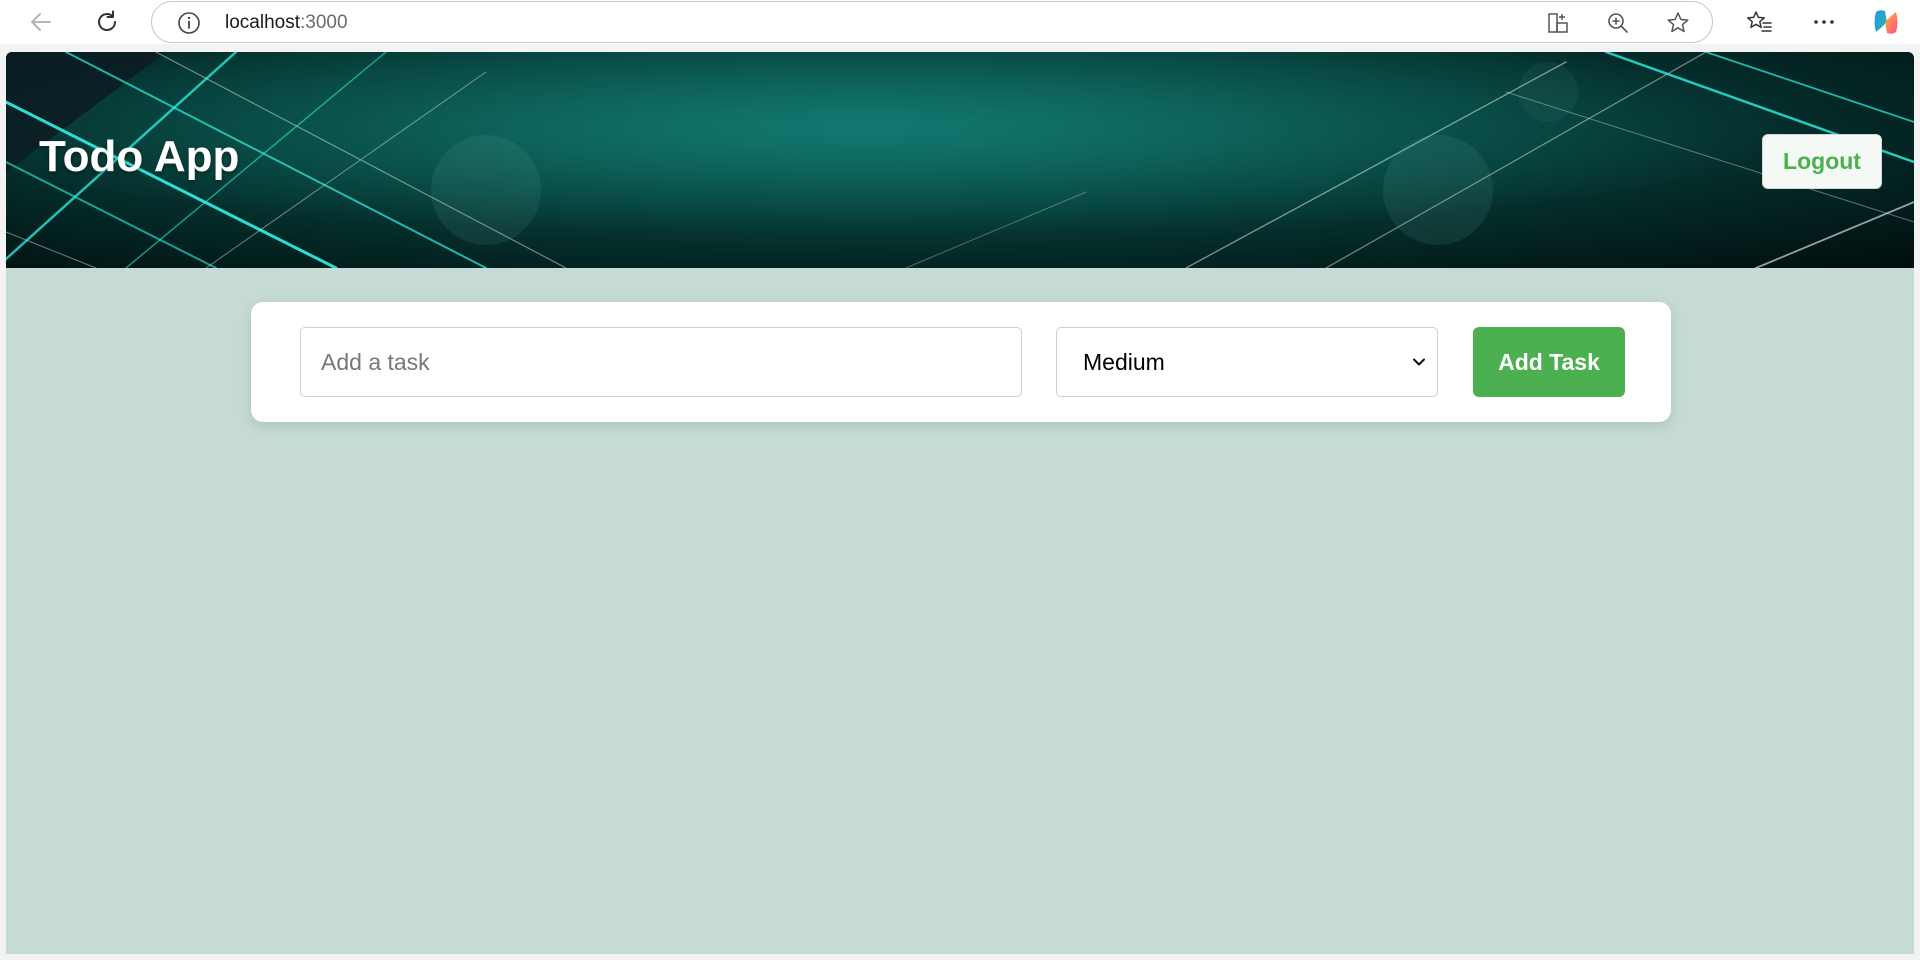 The height and width of the screenshot is (960, 1920). I want to click on browser-toolbar: localhost:3000, so click(960, 22).